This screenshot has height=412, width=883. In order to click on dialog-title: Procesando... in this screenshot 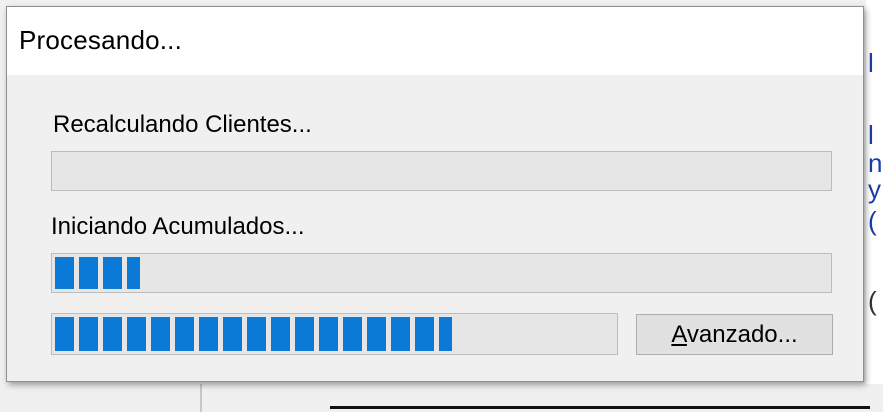, I will do `click(101, 40)`.